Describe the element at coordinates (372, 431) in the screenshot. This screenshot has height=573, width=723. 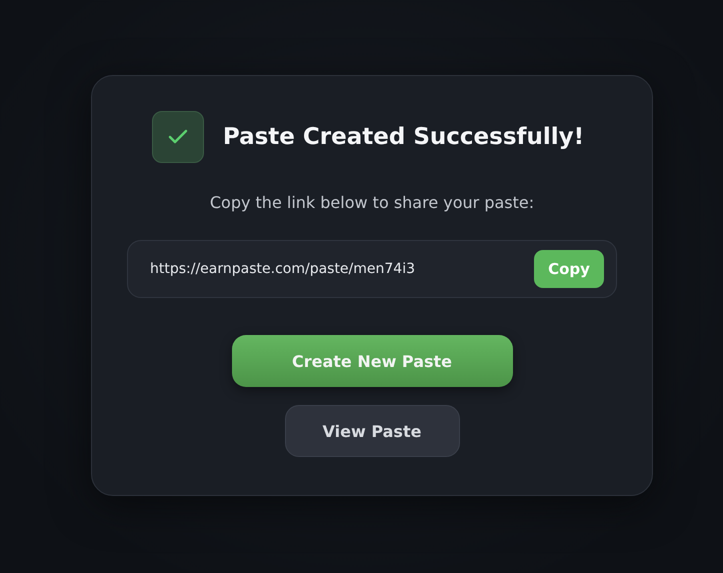
I see `view-paste-button: View Paste` at that location.